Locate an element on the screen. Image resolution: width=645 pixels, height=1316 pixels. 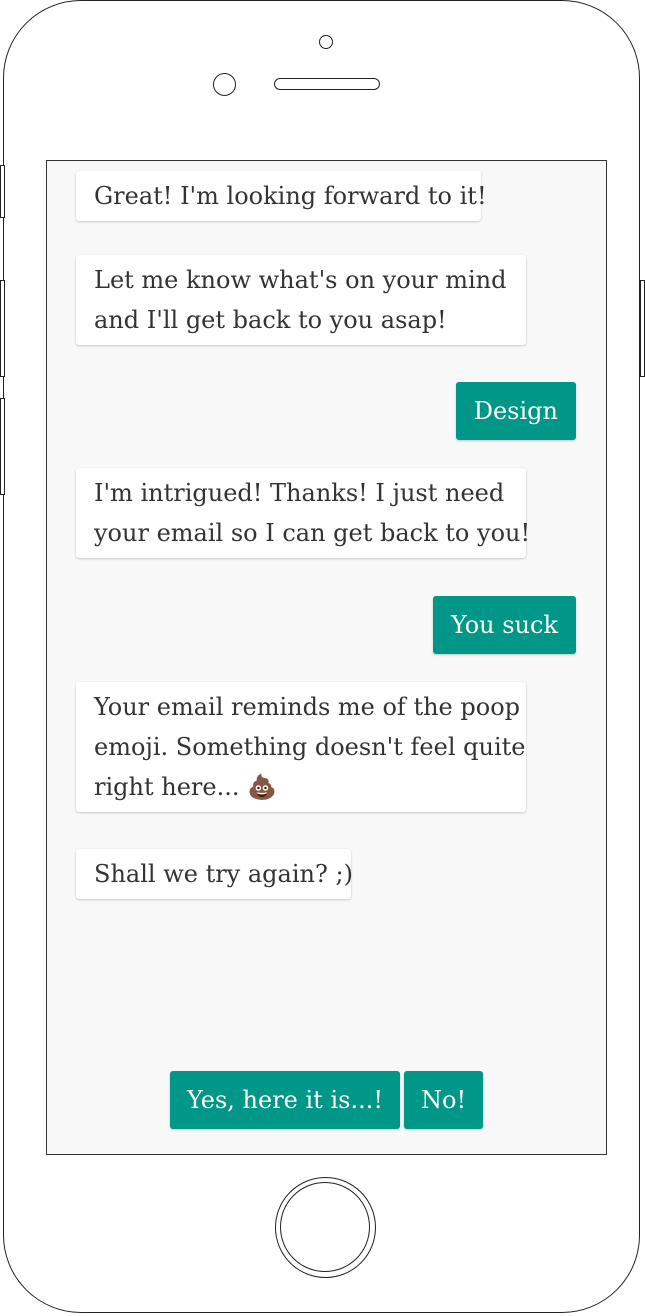
mute-switch is located at coordinates (2, 191).